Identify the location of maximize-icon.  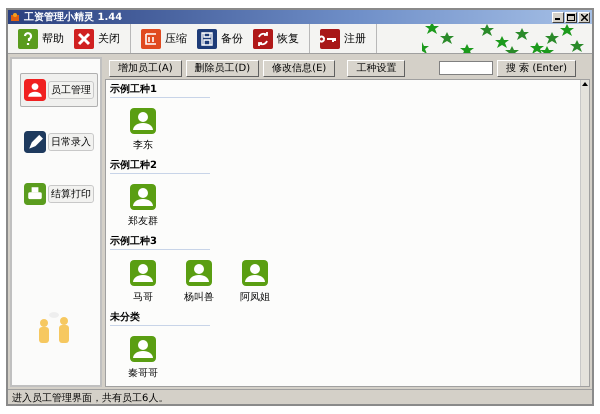
(571, 17).